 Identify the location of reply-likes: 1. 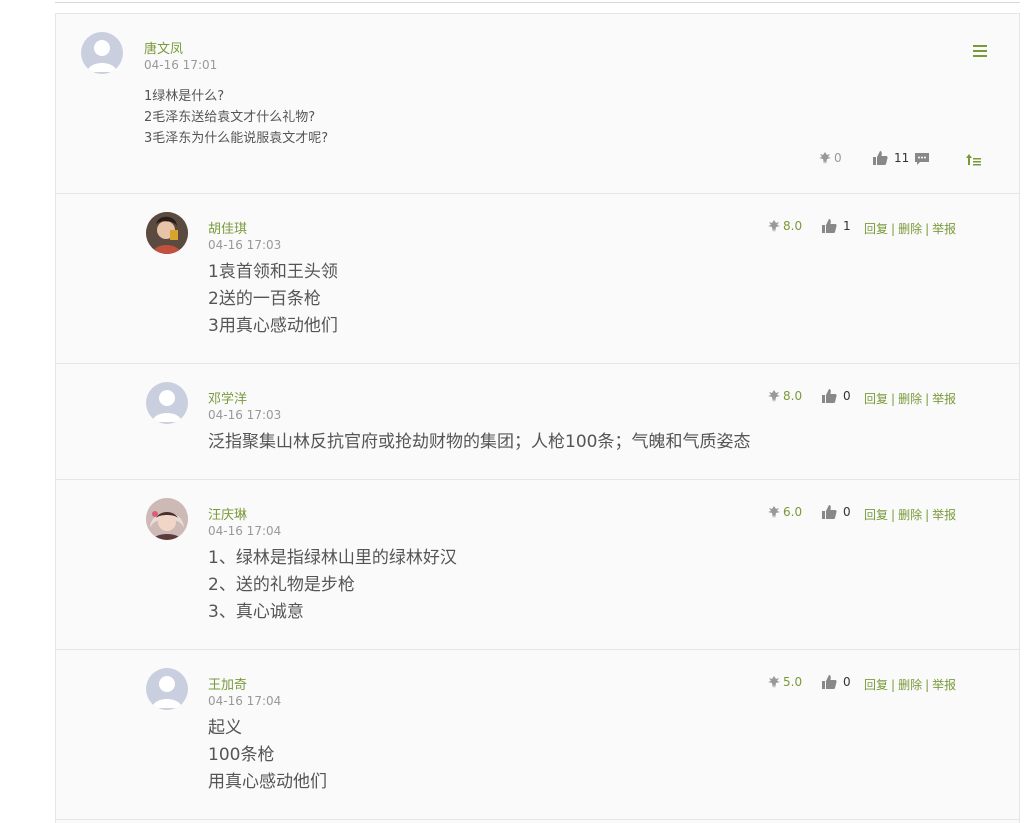
(836, 226).